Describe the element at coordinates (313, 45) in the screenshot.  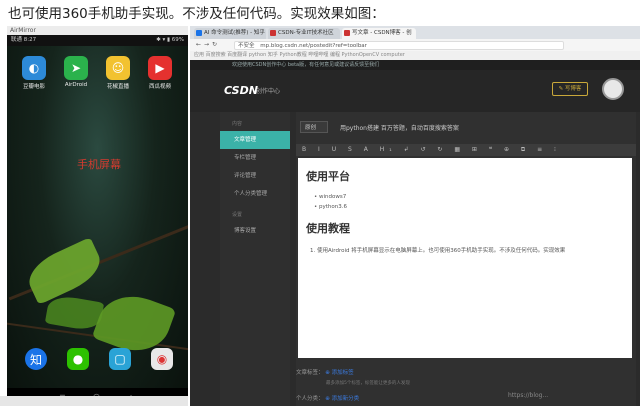
I see `url-text: mp.blog.csdn.net/postedit?ref=toolbar` at that location.